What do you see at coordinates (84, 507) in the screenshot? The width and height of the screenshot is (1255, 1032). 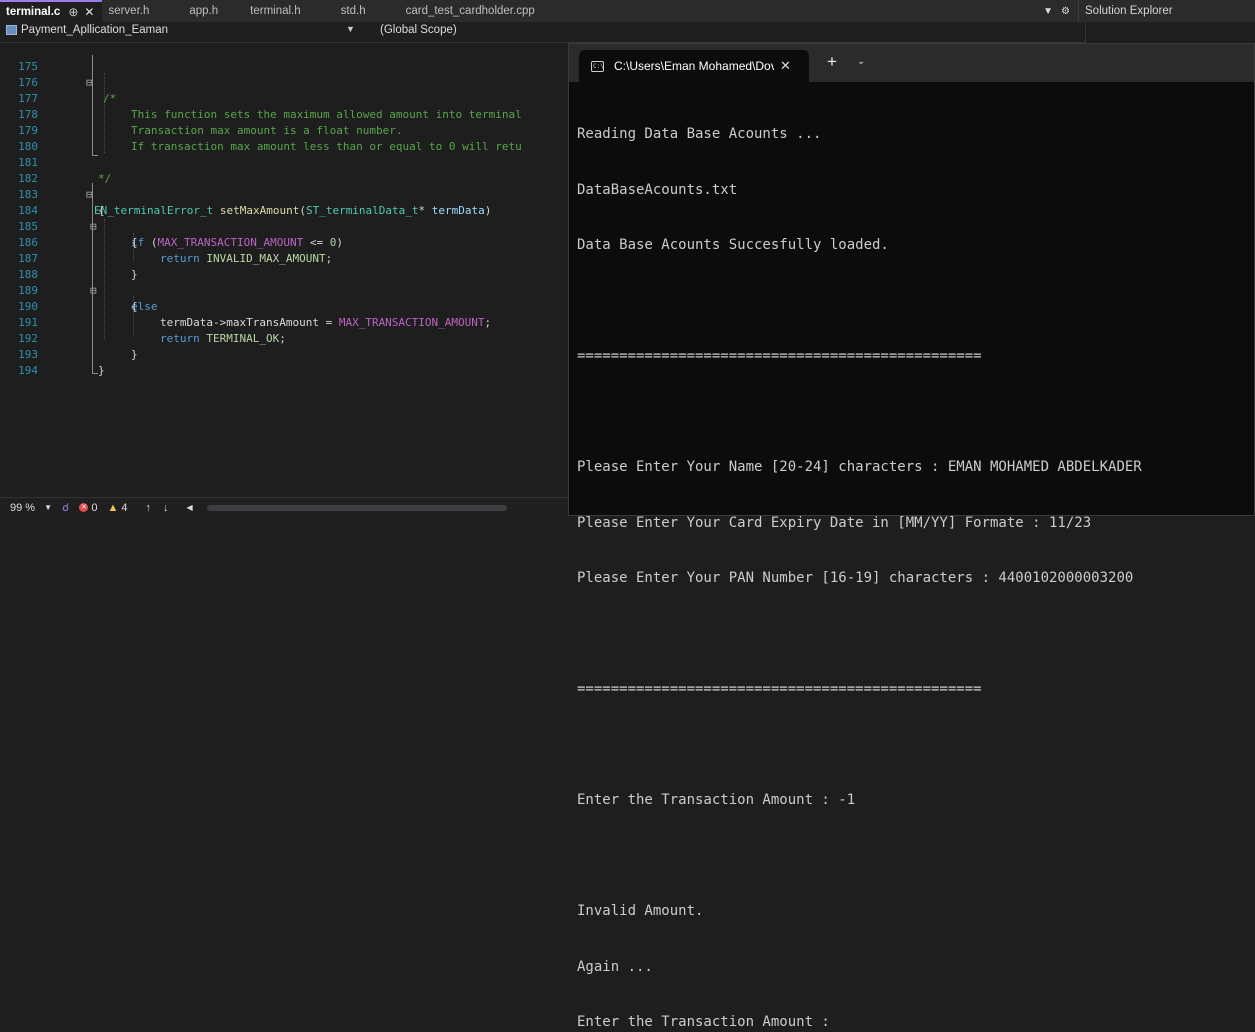 I see `error-icon: ✕` at bounding box center [84, 507].